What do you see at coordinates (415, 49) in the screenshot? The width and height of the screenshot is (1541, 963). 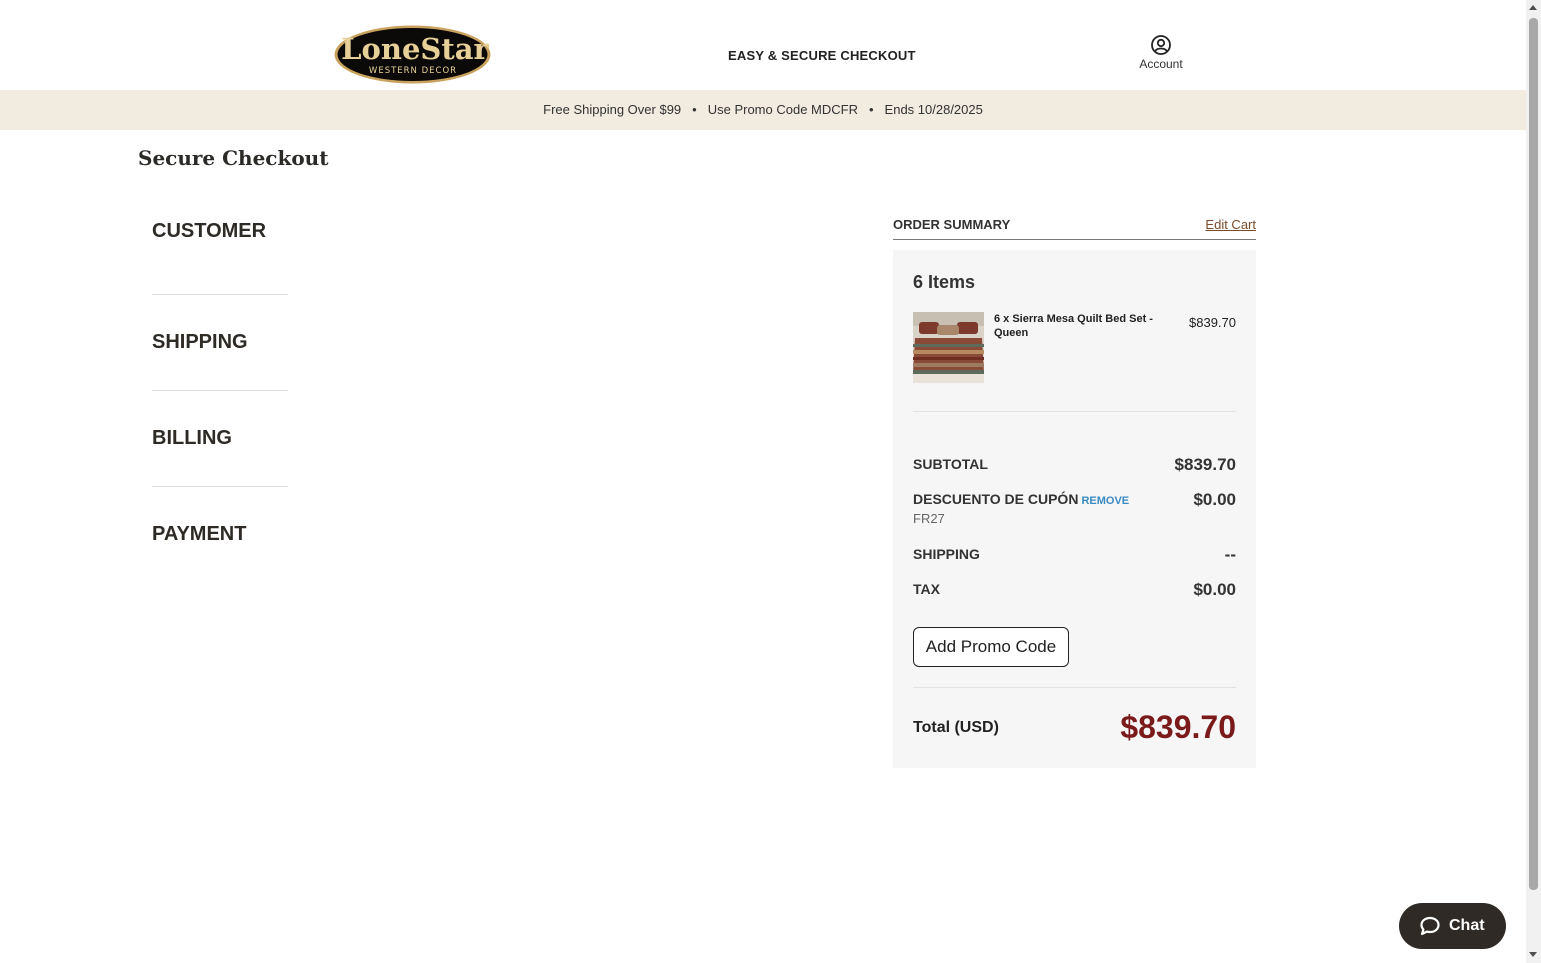 I see `logo-main-text: LoneStar` at bounding box center [415, 49].